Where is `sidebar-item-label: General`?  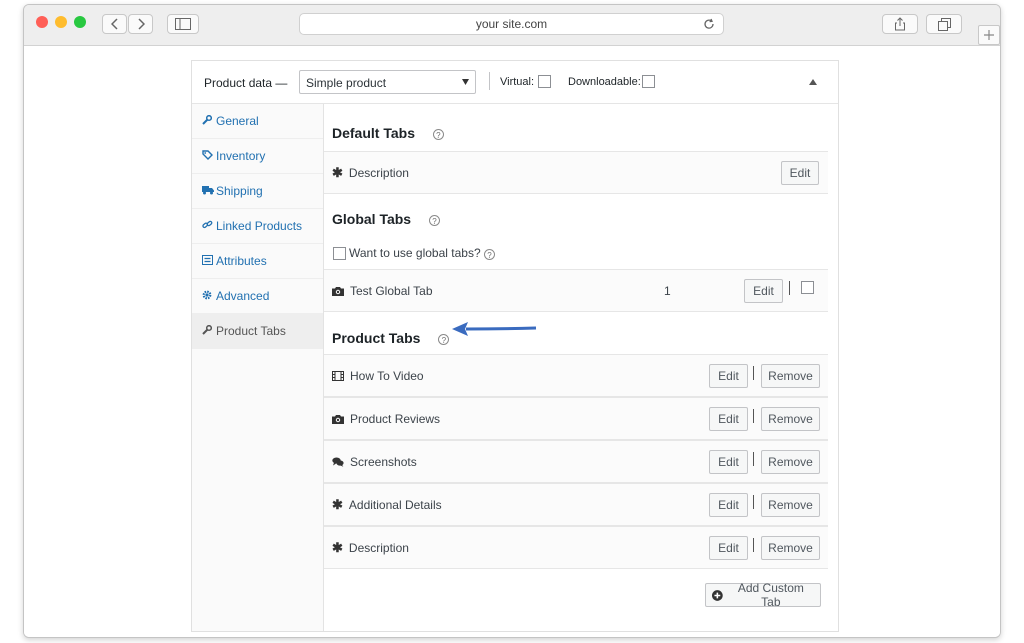 sidebar-item-label: General is located at coordinates (237, 121).